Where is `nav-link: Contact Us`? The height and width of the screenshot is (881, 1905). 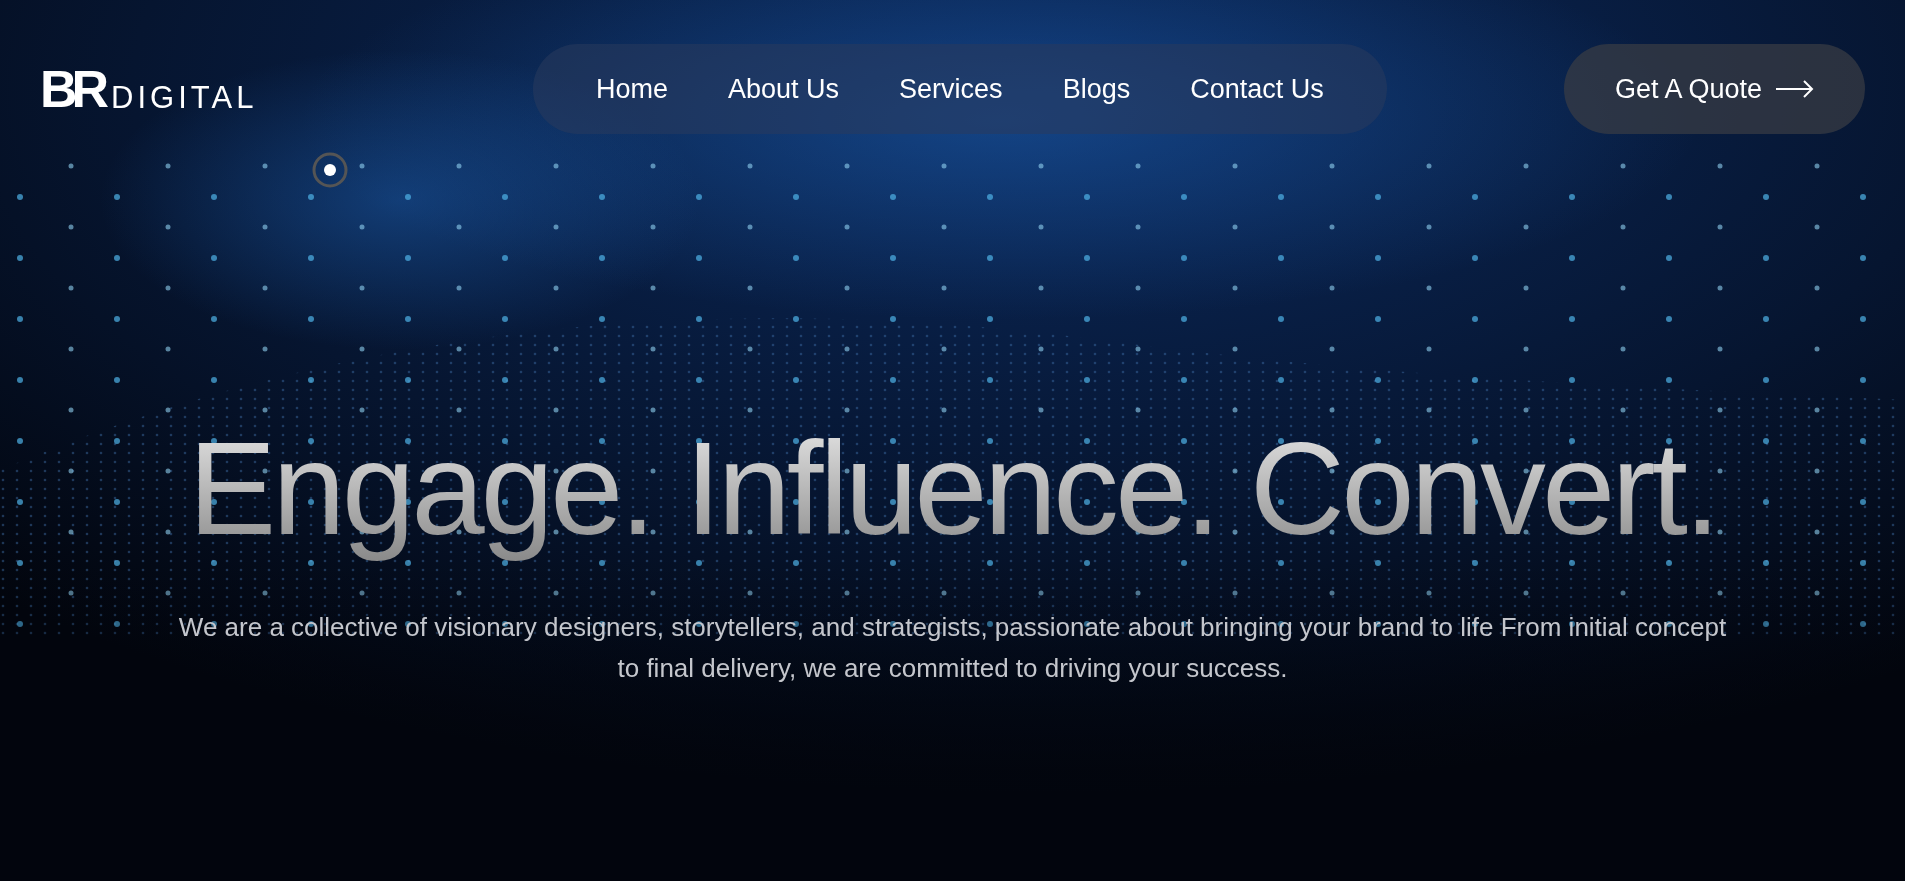 nav-link: Contact Us is located at coordinates (1257, 89).